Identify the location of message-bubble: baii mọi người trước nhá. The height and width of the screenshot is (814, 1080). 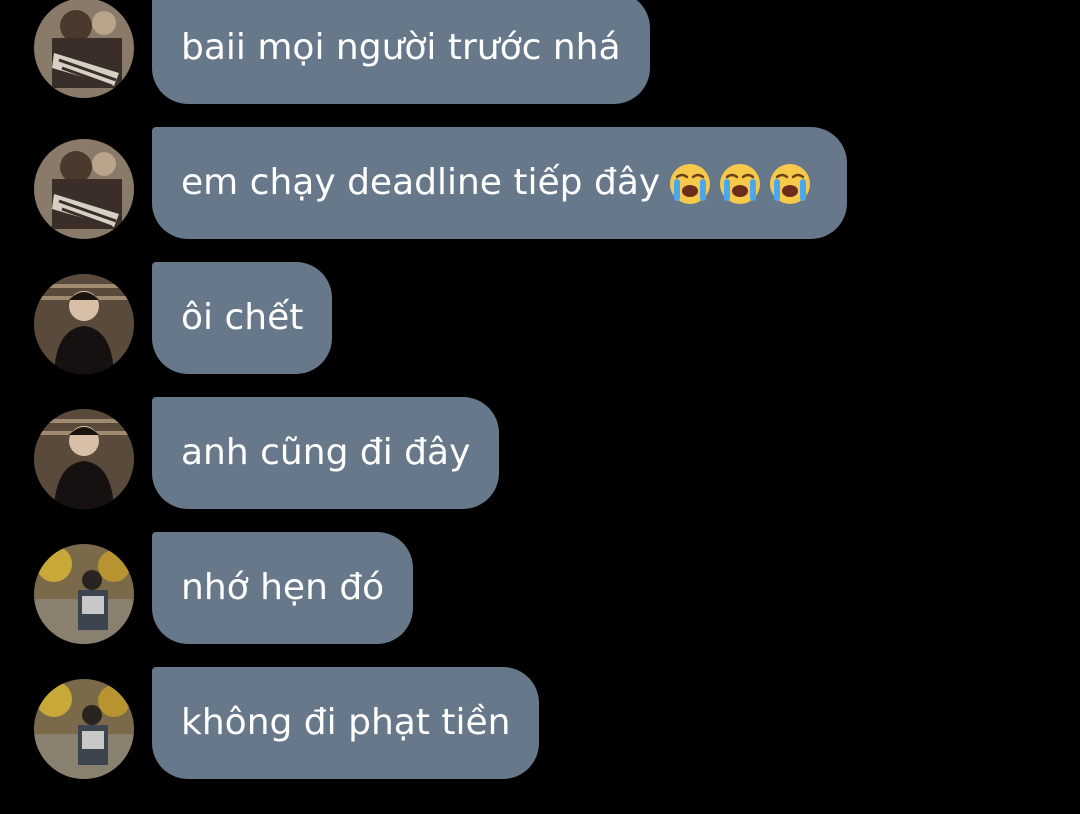
(401, 52).